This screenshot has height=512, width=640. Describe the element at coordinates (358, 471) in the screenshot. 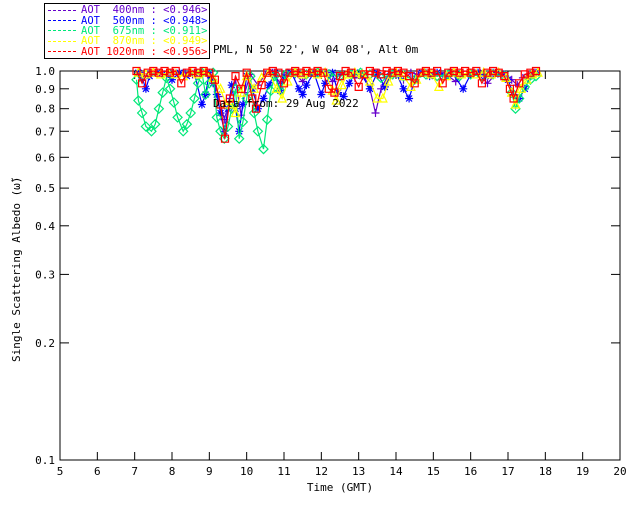

I see `x-tick-label: 13` at that location.